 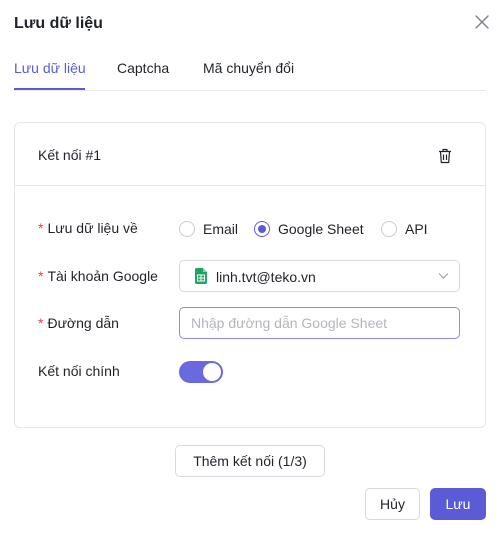 What do you see at coordinates (321, 229) in the screenshot?
I see `radio-label: Google Sheet` at bounding box center [321, 229].